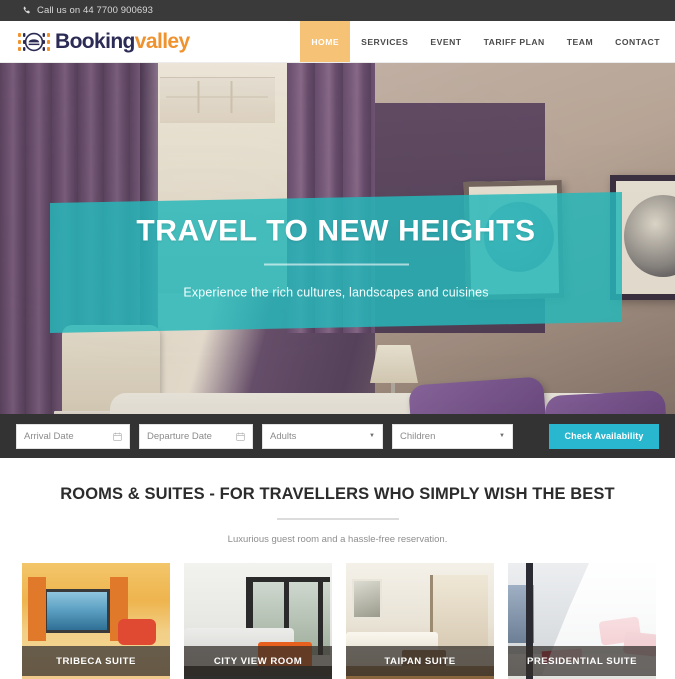 The width and height of the screenshot is (675, 679). Describe the element at coordinates (95, 10) in the screenshot. I see `phone-number-text: Call us on 44 7700 900693` at that location.